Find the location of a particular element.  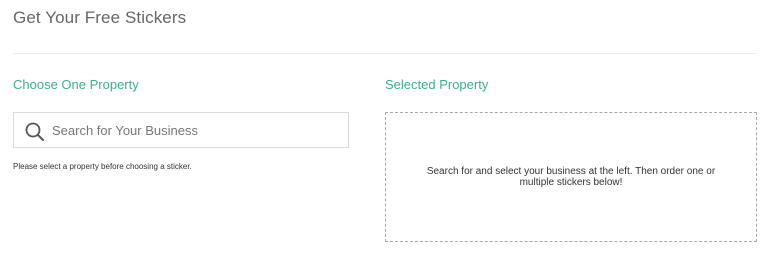

search-icon is located at coordinates (35, 132).